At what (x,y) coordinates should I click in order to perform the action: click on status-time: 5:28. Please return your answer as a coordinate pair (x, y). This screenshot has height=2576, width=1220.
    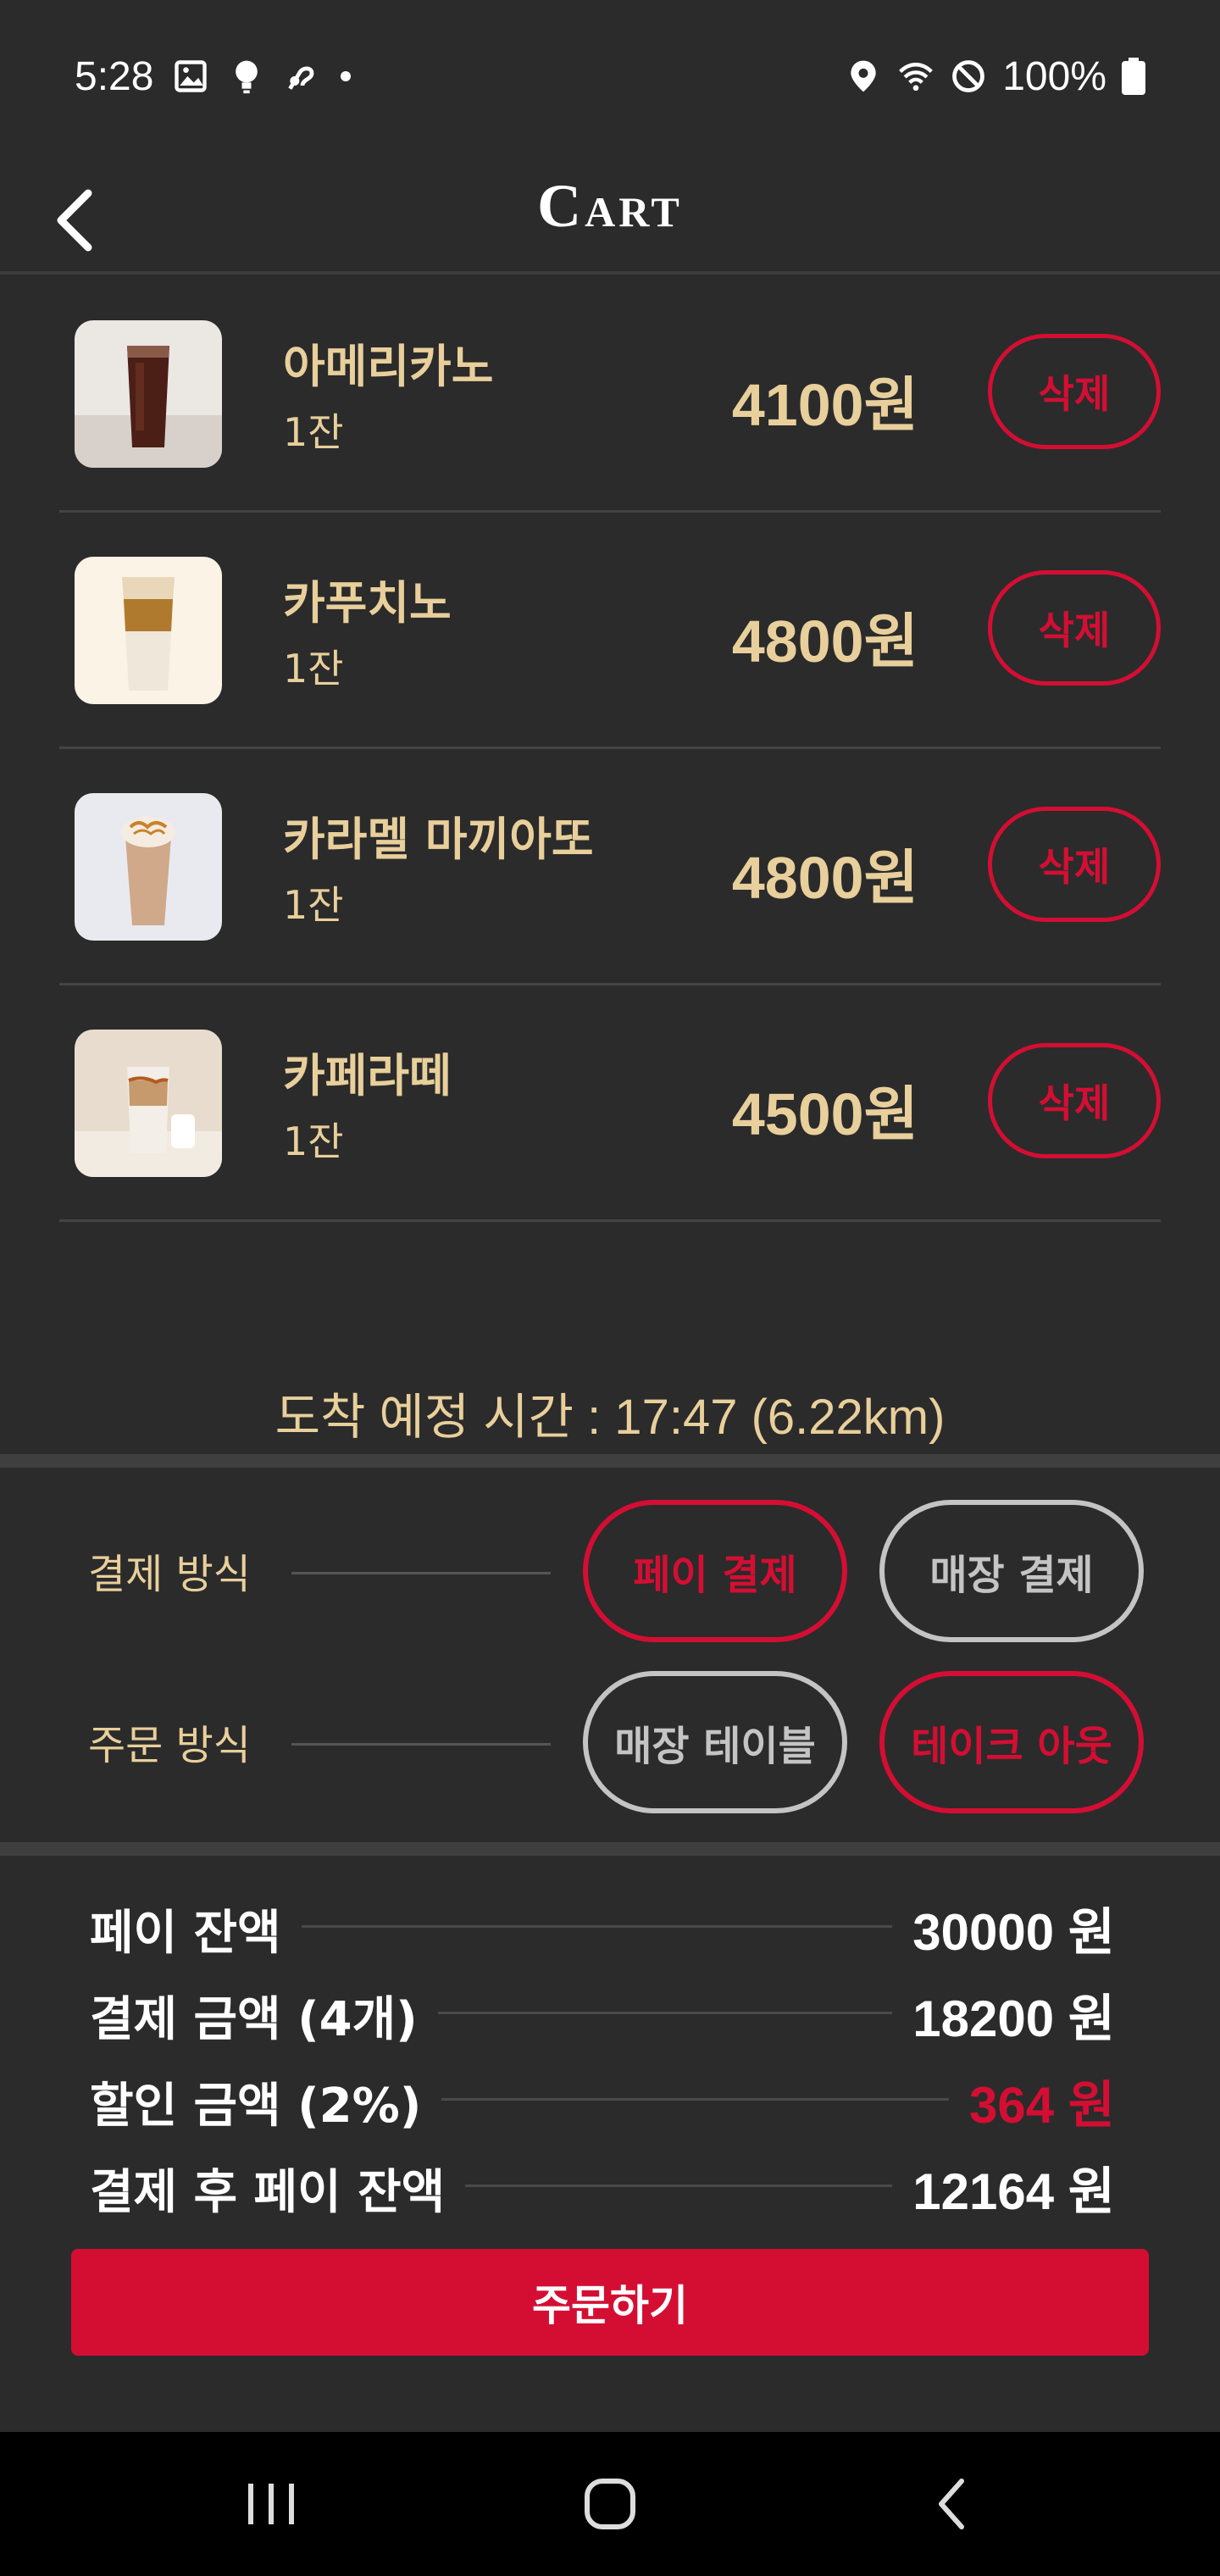
    Looking at the image, I should click on (114, 76).